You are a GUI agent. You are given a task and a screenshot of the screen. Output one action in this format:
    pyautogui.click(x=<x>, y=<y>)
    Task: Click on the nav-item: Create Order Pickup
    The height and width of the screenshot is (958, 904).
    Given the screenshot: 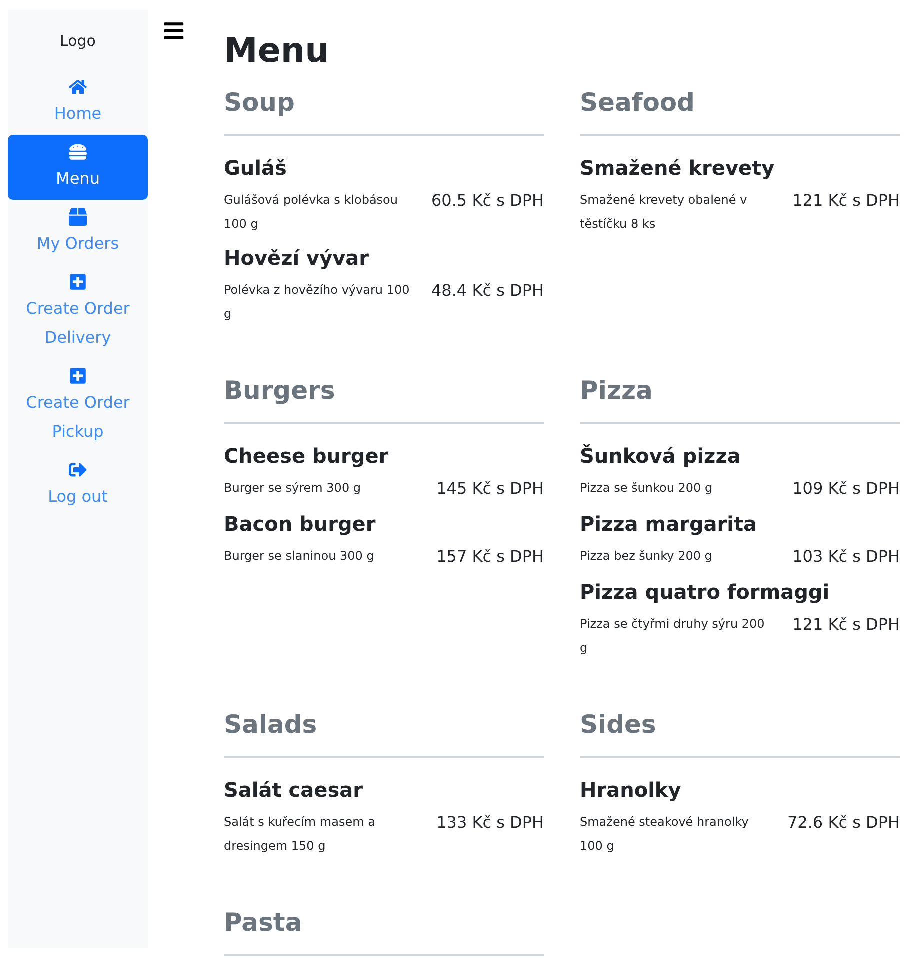 What is the action you would take?
    pyautogui.click(x=78, y=406)
    